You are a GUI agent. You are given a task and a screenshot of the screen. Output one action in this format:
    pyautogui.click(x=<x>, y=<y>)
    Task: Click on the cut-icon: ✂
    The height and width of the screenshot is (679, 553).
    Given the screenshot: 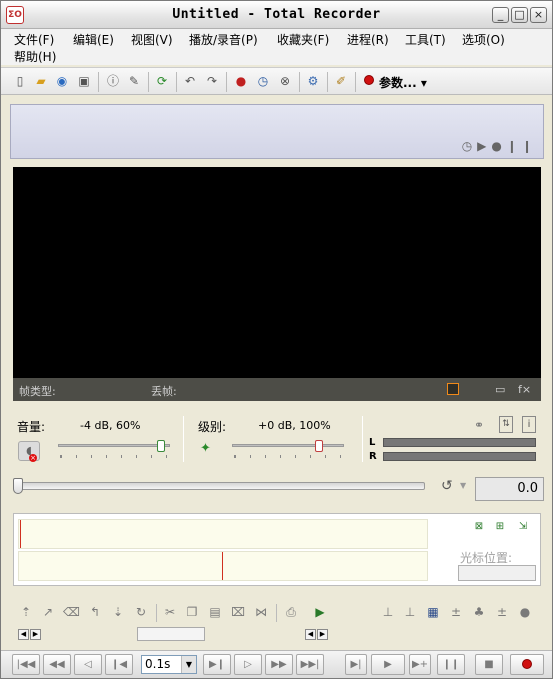 What is the action you would take?
    pyautogui.click(x=170, y=612)
    